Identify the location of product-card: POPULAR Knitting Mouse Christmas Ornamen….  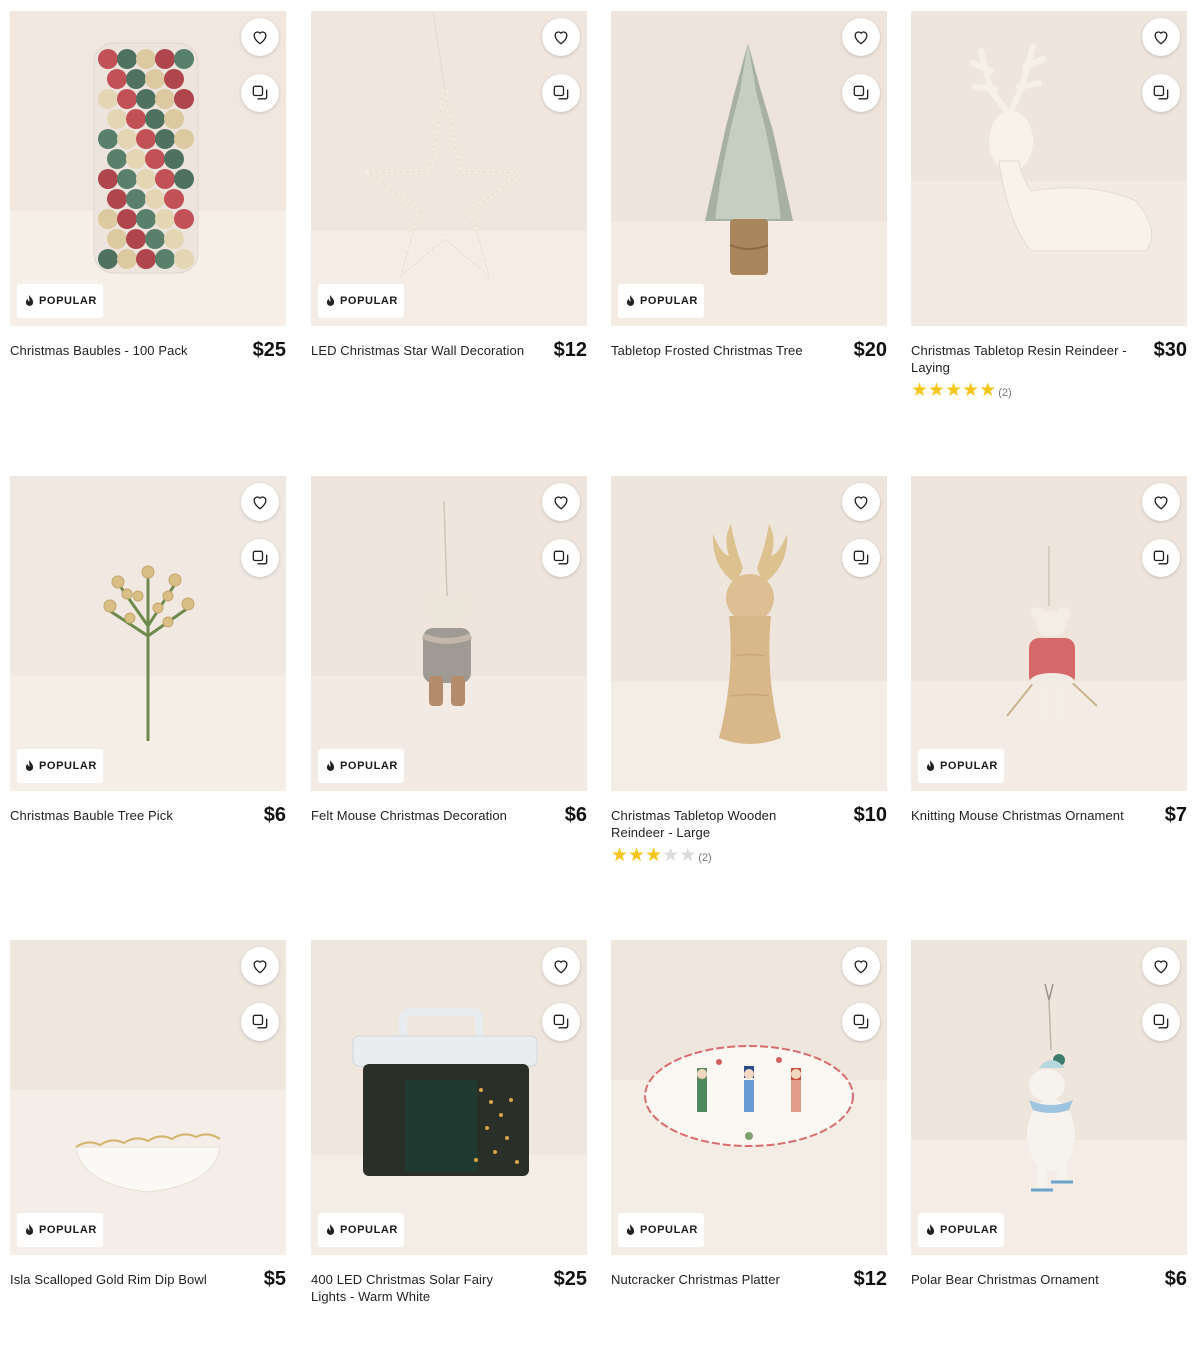
(1049, 650).